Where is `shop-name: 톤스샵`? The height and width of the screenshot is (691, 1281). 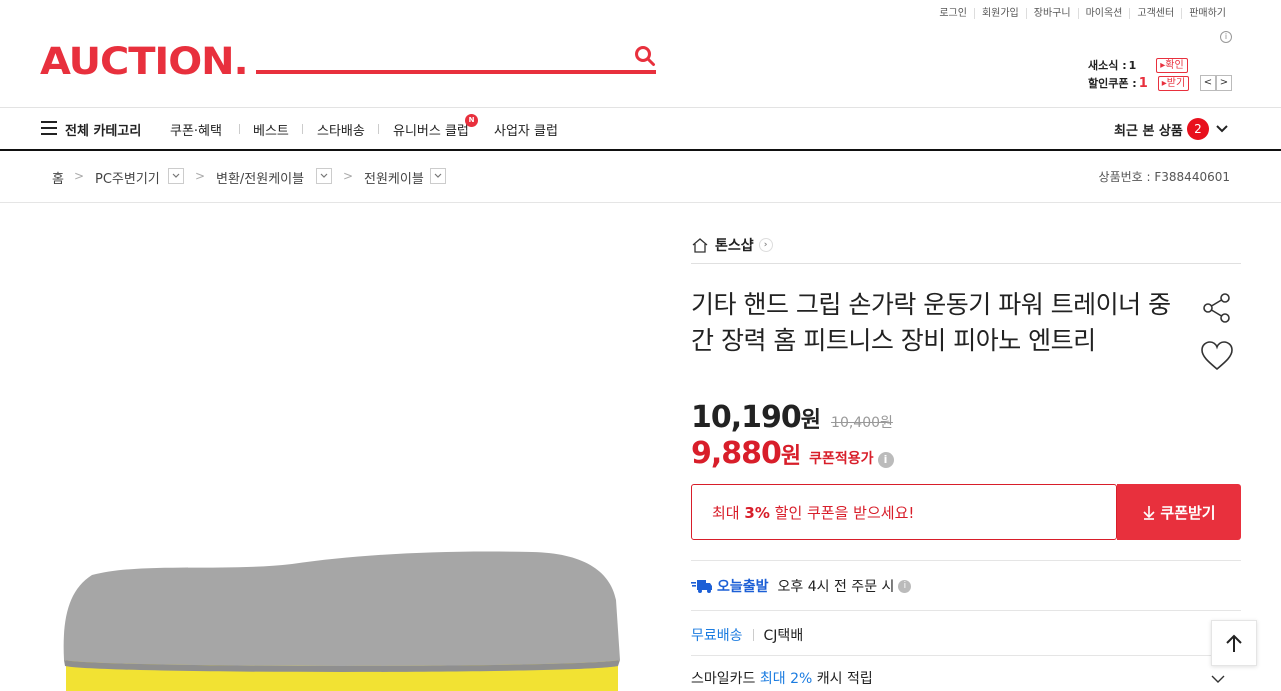 shop-name: 톤스샵 is located at coordinates (734, 246).